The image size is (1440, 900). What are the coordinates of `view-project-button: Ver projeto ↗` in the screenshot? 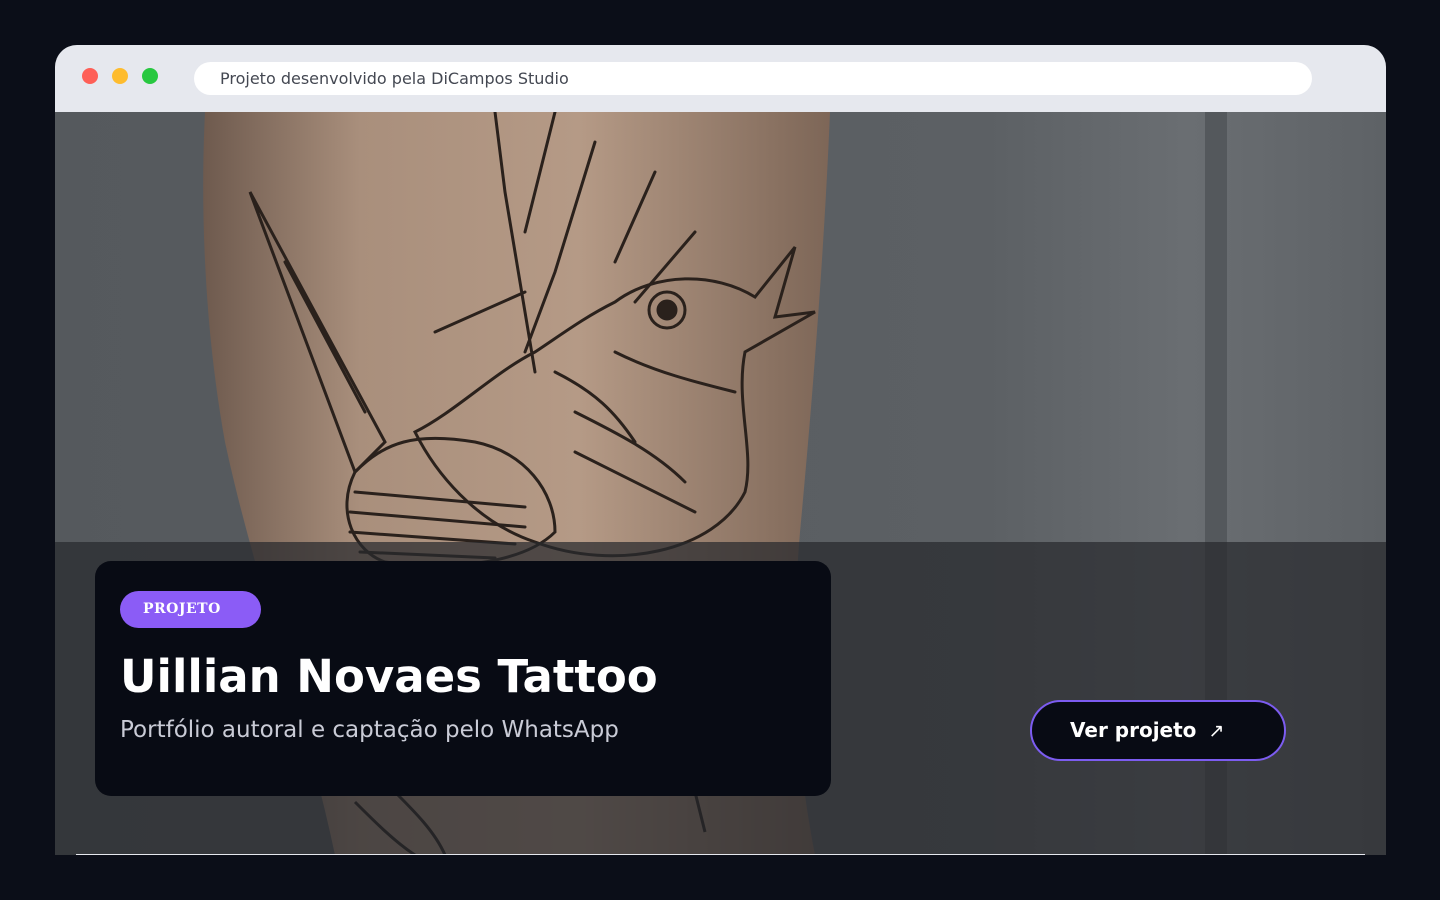 It's located at (1158, 730).